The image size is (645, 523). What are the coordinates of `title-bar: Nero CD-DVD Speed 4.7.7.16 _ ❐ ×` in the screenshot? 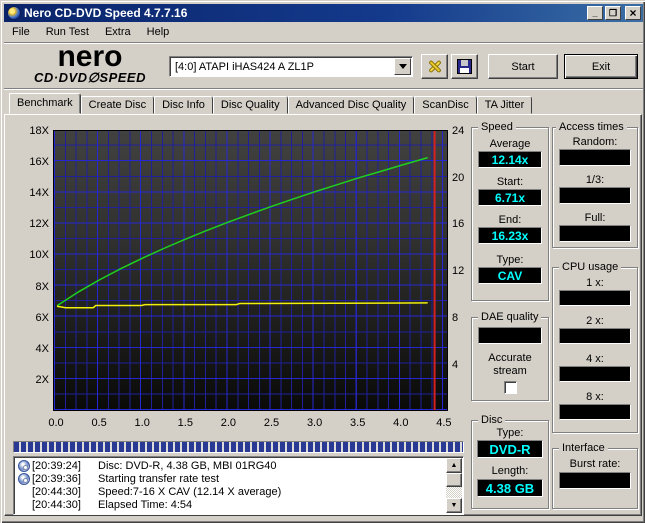 It's located at (323, 13).